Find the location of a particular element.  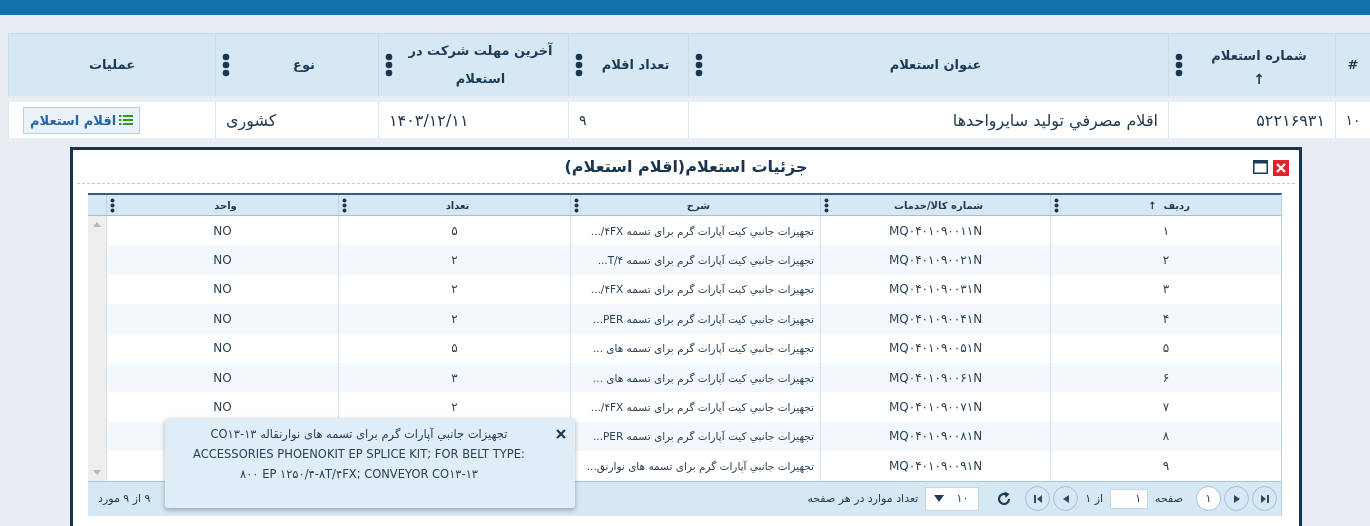

sort-indicator: ↑ is located at coordinates (1259, 79).